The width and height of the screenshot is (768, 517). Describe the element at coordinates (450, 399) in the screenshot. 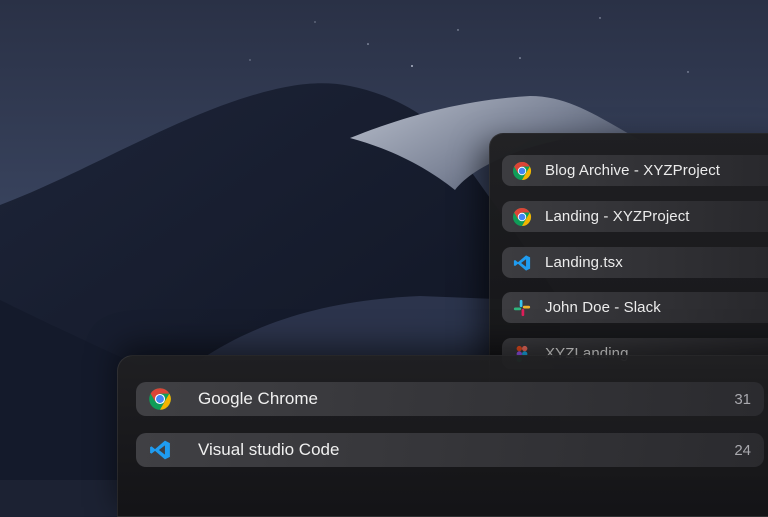

I see `app-item-google-chrome: Google Chrome 31` at that location.